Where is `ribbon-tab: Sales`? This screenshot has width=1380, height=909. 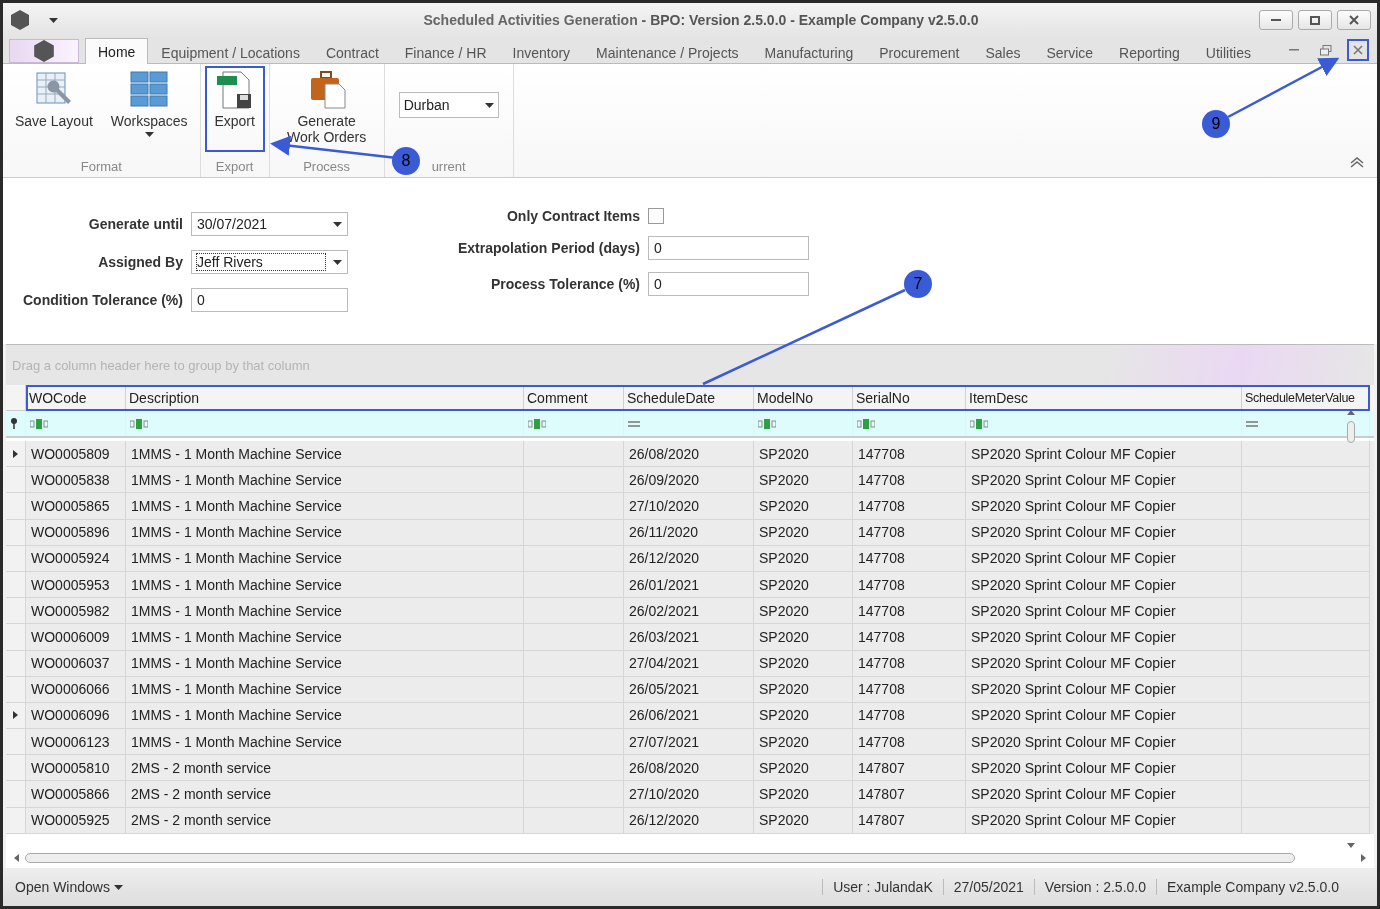 ribbon-tab: Sales is located at coordinates (1003, 52).